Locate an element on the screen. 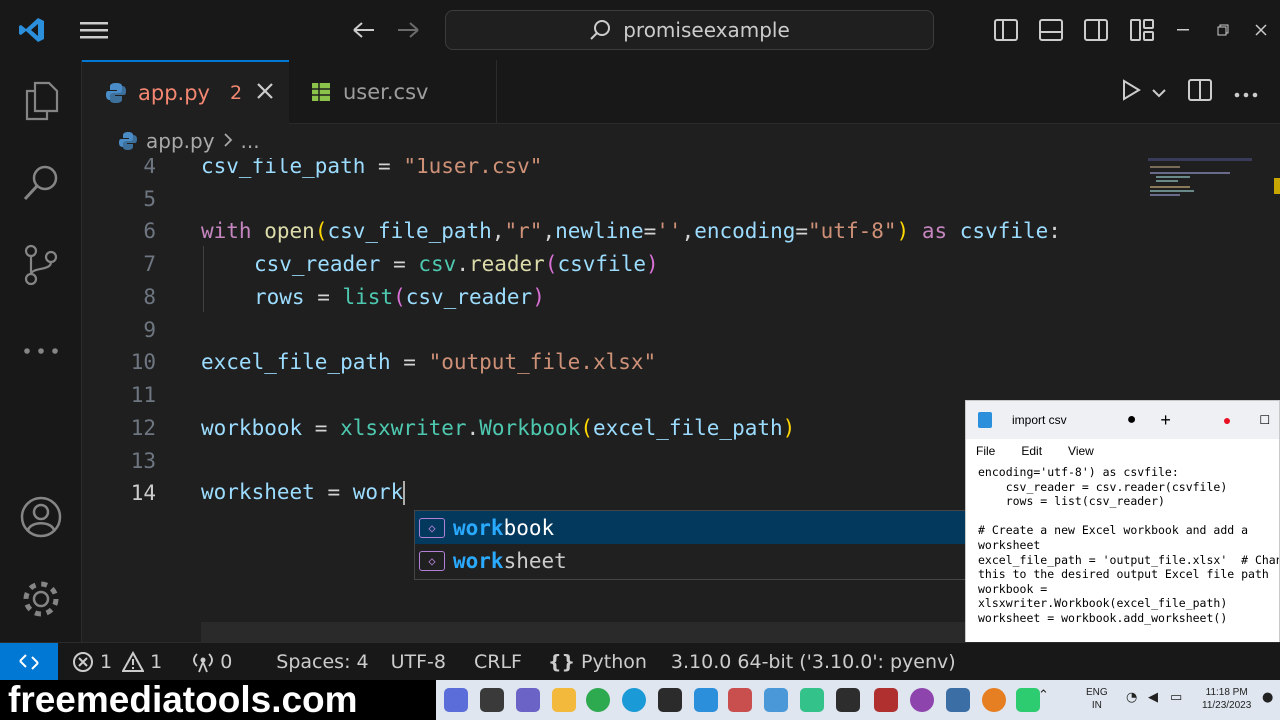 This screenshot has height=720, width=1280. warning-icon is located at coordinates (133, 661).